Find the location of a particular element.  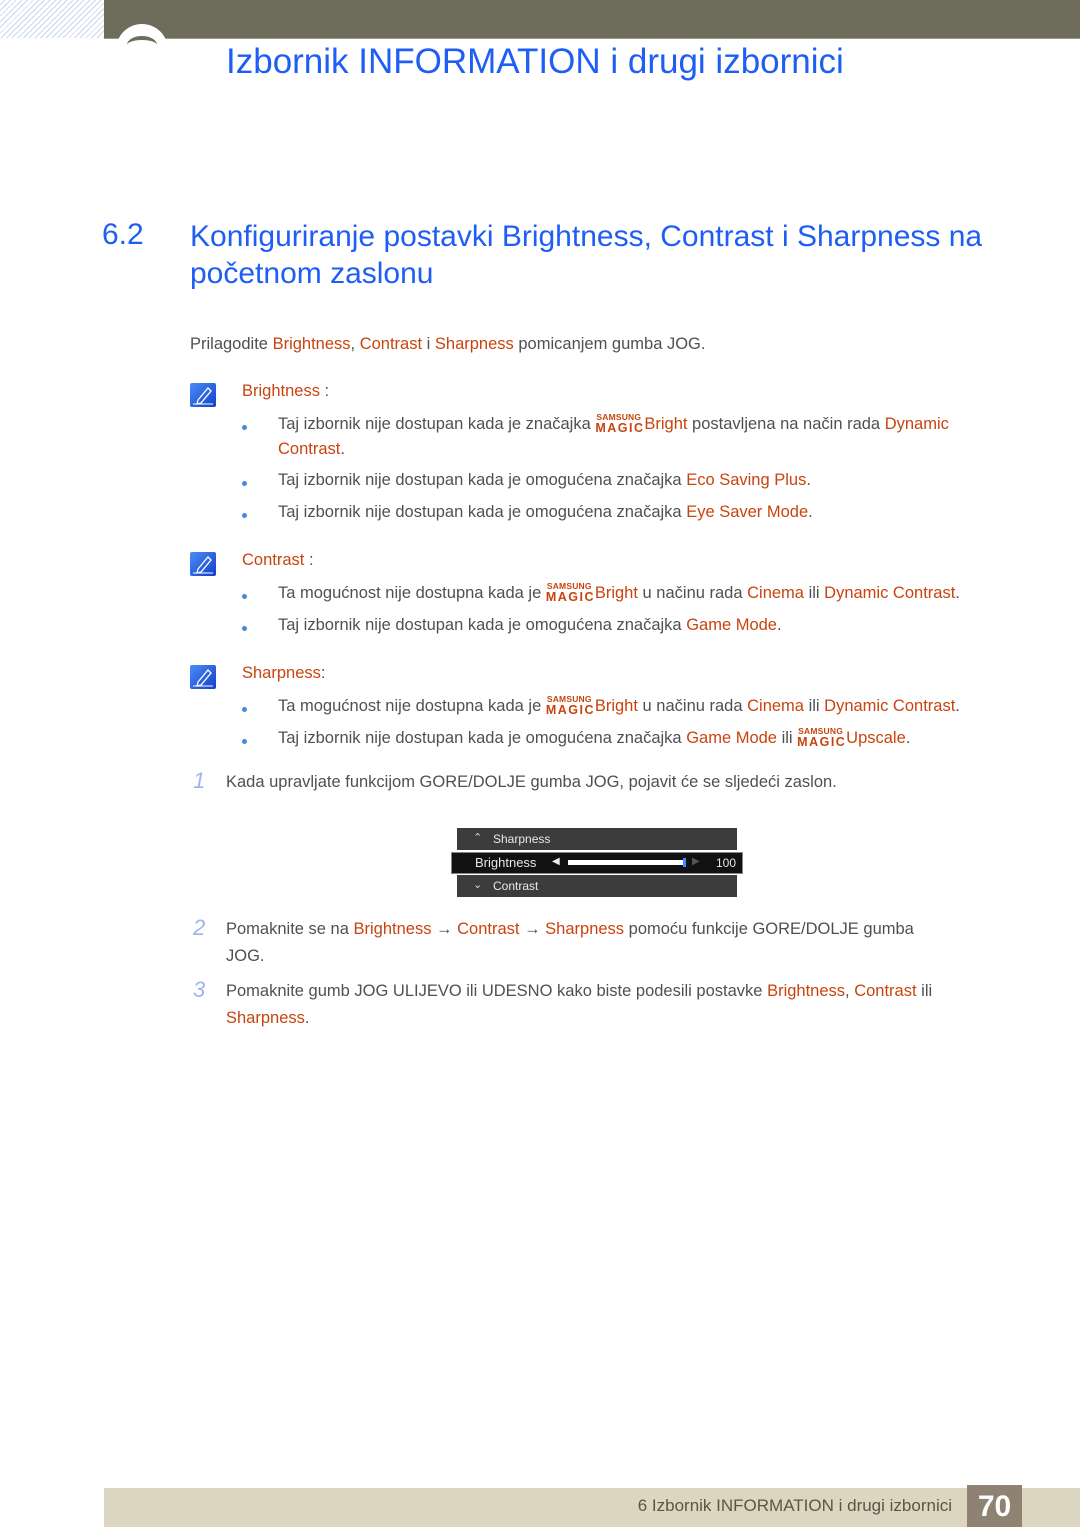

header-bar is located at coordinates (592, 19).